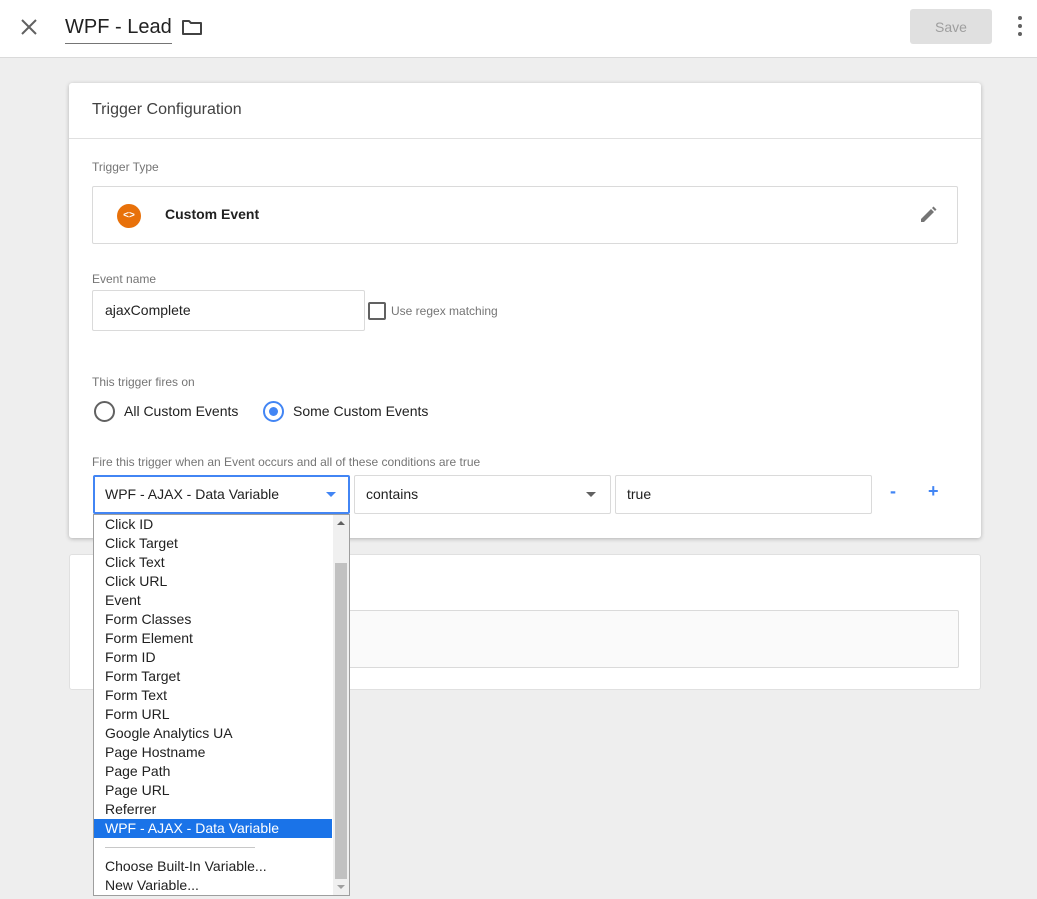  I want to click on dropdown-option: Page Path, so click(213, 771).